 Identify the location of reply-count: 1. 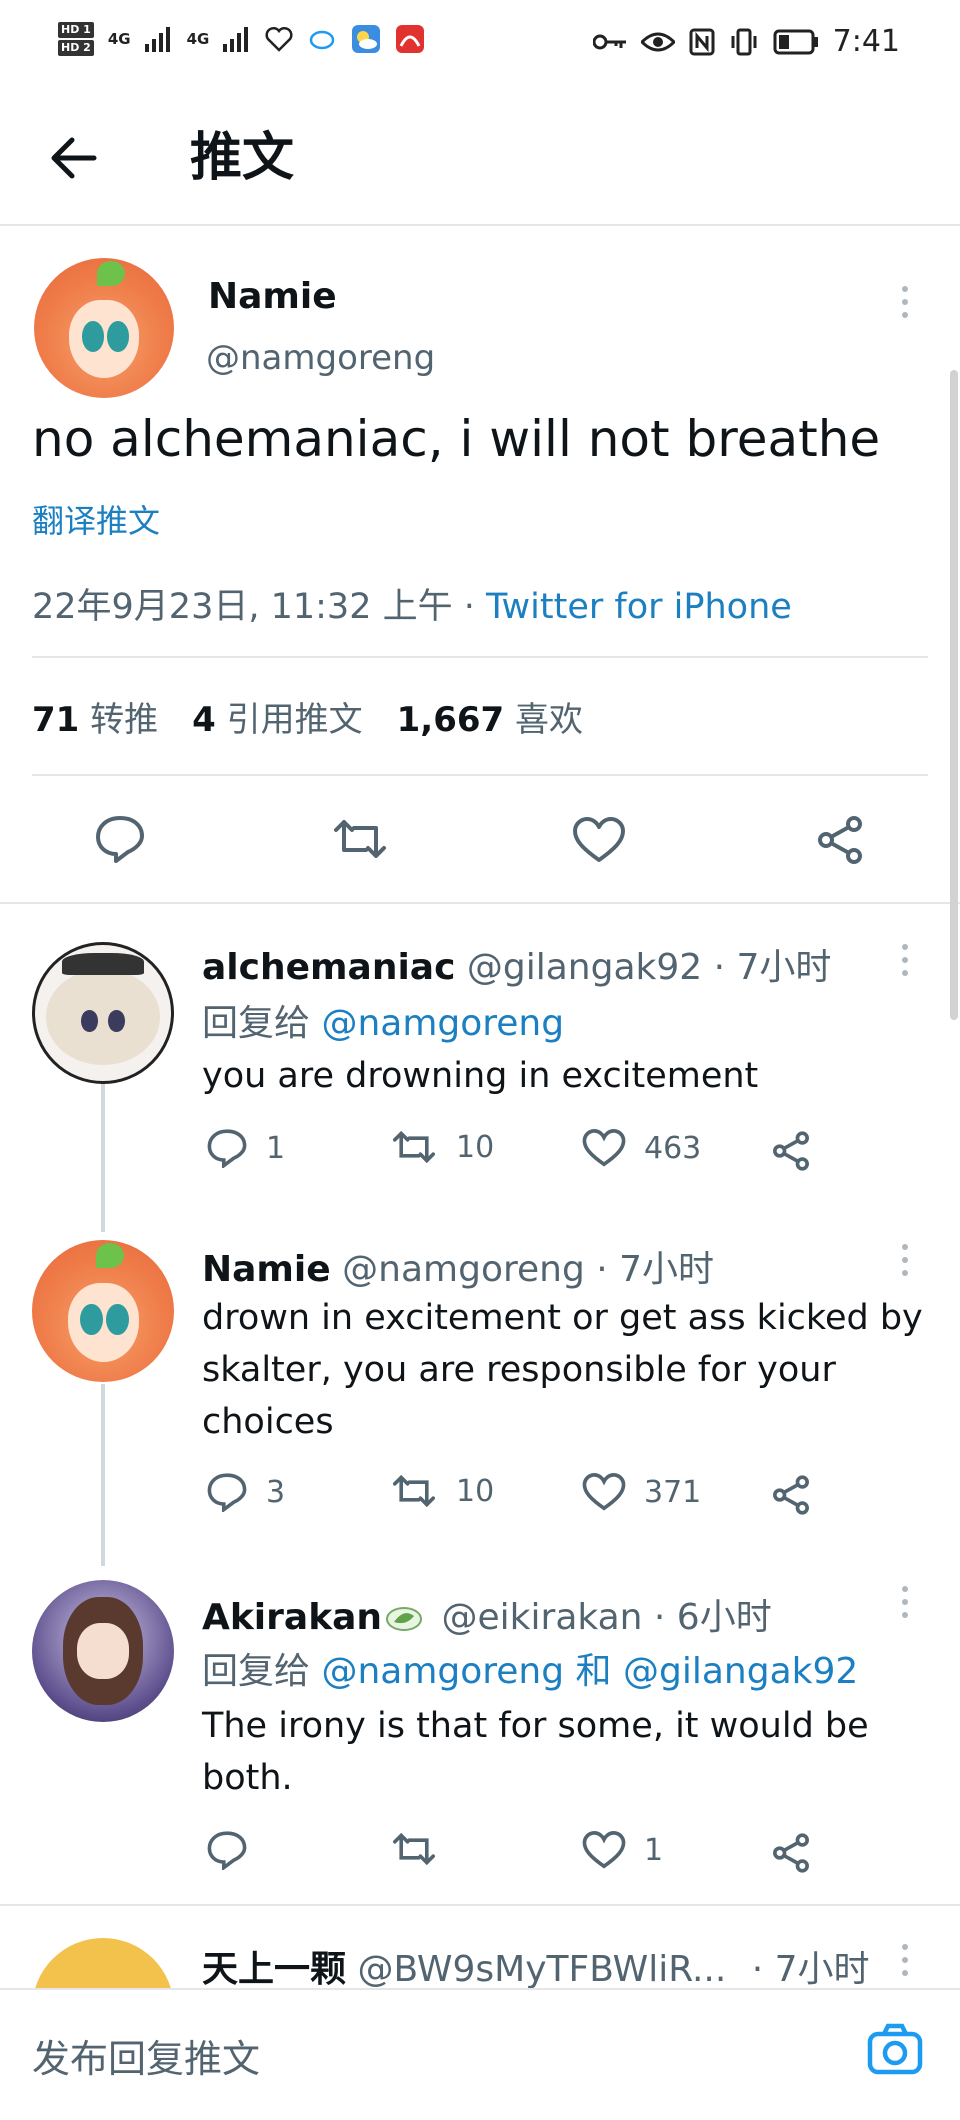
(276, 1148).